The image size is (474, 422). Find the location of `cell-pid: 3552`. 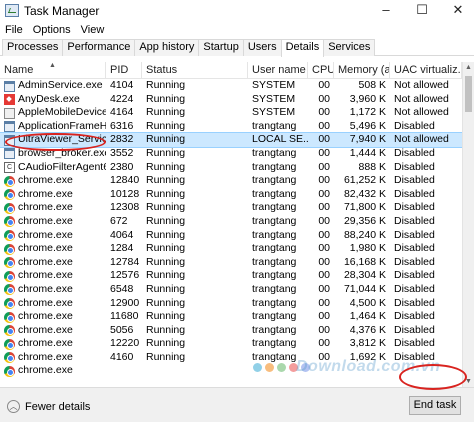

cell-pid: 3552 is located at coordinates (122, 152).